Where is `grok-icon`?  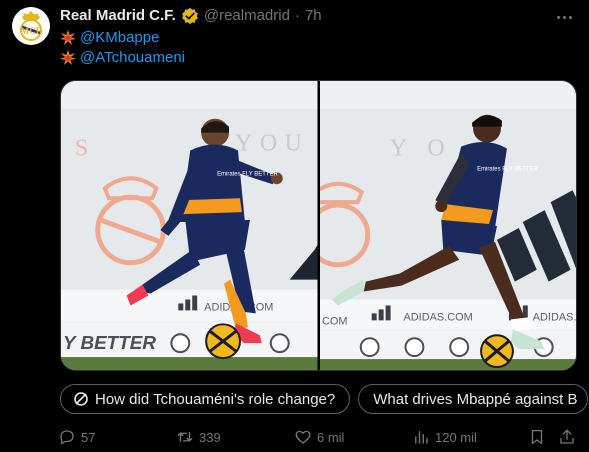
grok-icon is located at coordinates (81, 399).